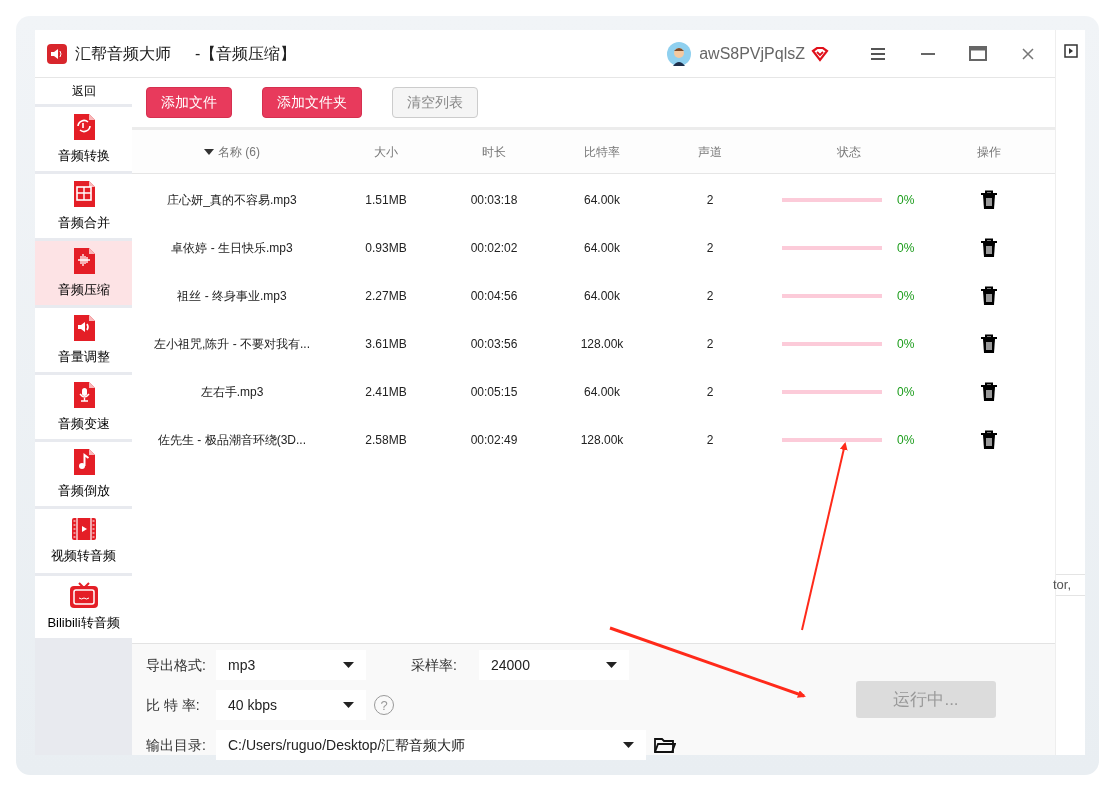  Describe the element at coordinates (83, 407) in the screenshot. I see `sidebar-item: 音频变速` at that location.